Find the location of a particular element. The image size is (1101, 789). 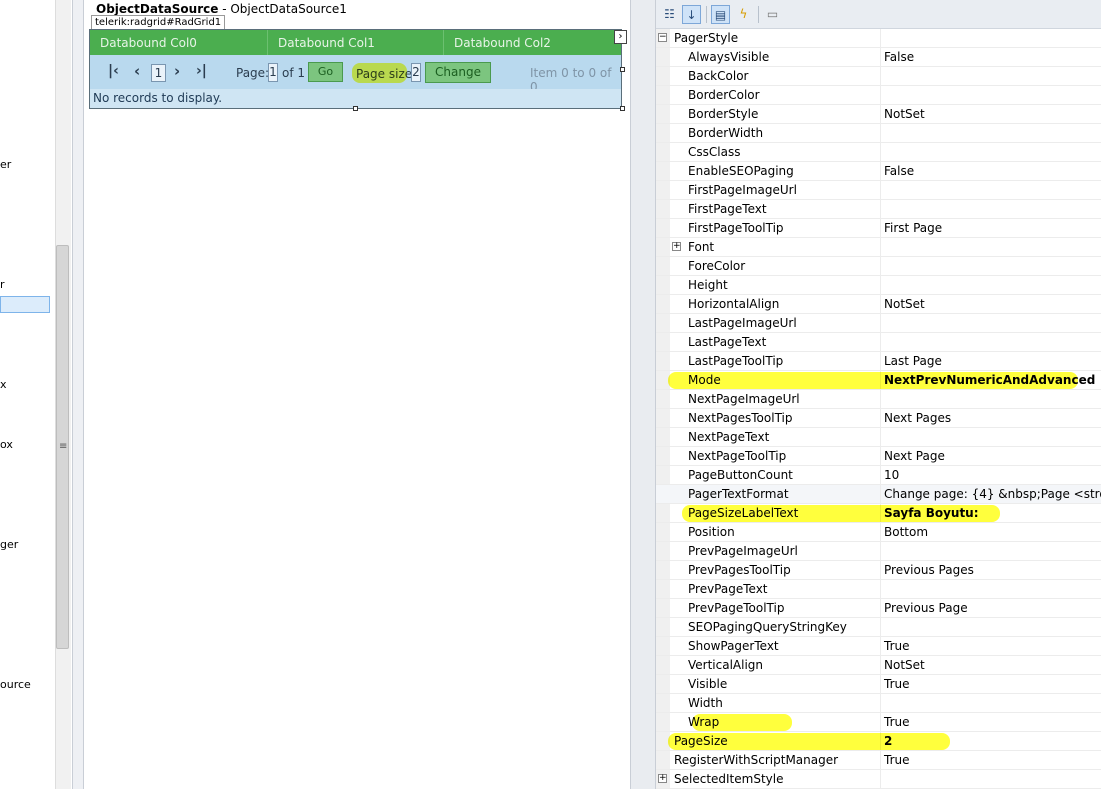

first-page-icon: |‹ is located at coordinates (113, 71).